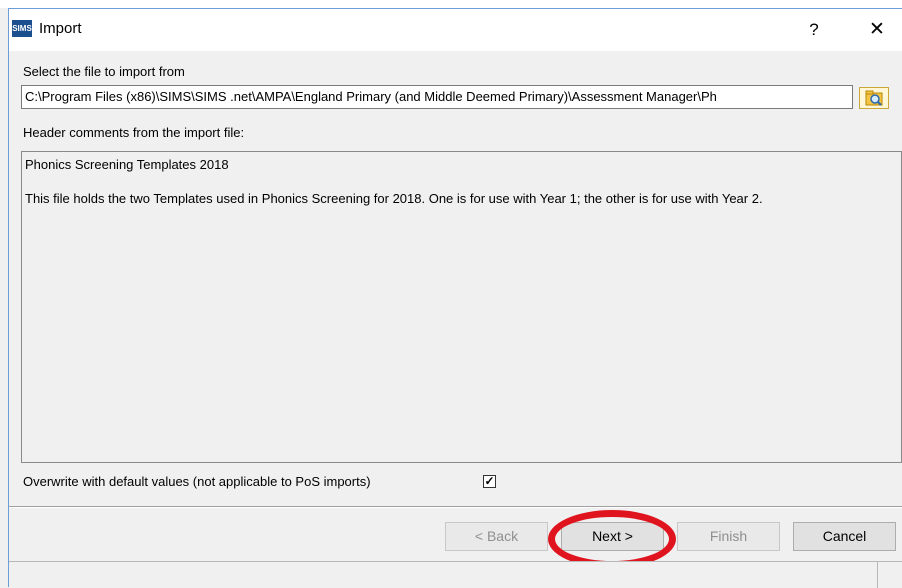 The height and width of the screenshot is (588, 902). What do you see at coordinates (612, 536) in the screenshot?
I see `next-button: Next >` at bounding box center [612, 536].